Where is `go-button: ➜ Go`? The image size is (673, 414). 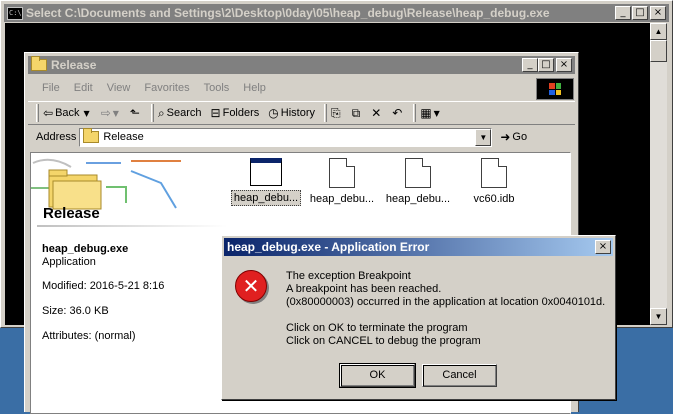 go-button: ➜ Go is located at coordinates (513, 137).